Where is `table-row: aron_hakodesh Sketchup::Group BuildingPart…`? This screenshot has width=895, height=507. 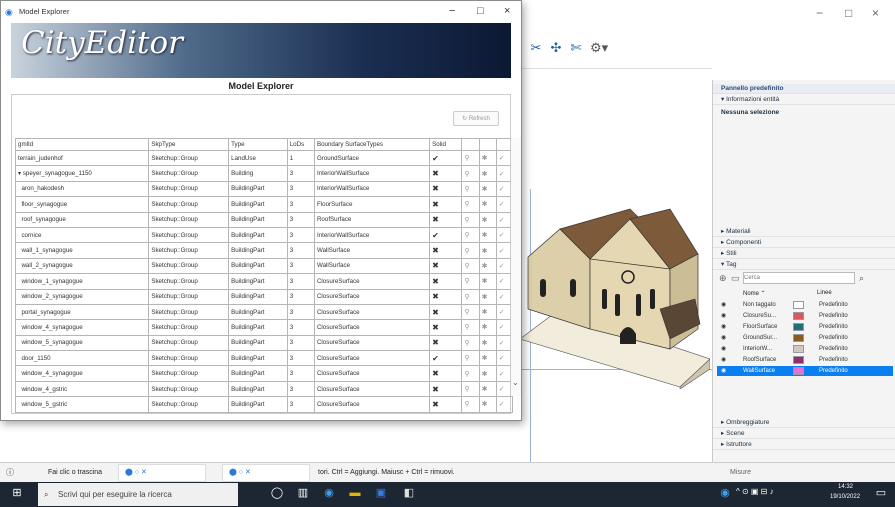 table-row: aron_hakodesh Sketchup::Group BuildingPart… is located at coordinates (264, 189).